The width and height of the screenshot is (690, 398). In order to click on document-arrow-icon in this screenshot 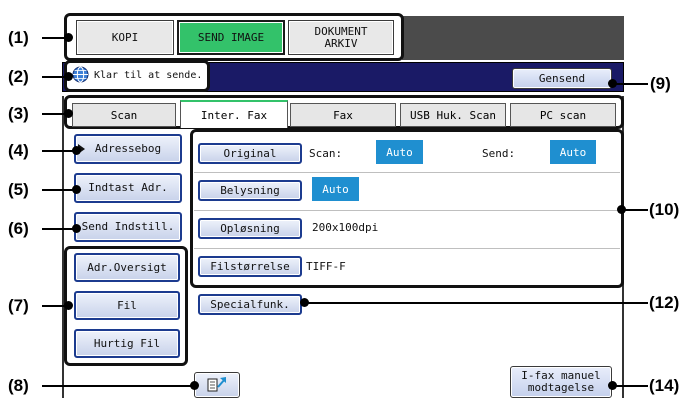, I will do `click(216, 384)`.